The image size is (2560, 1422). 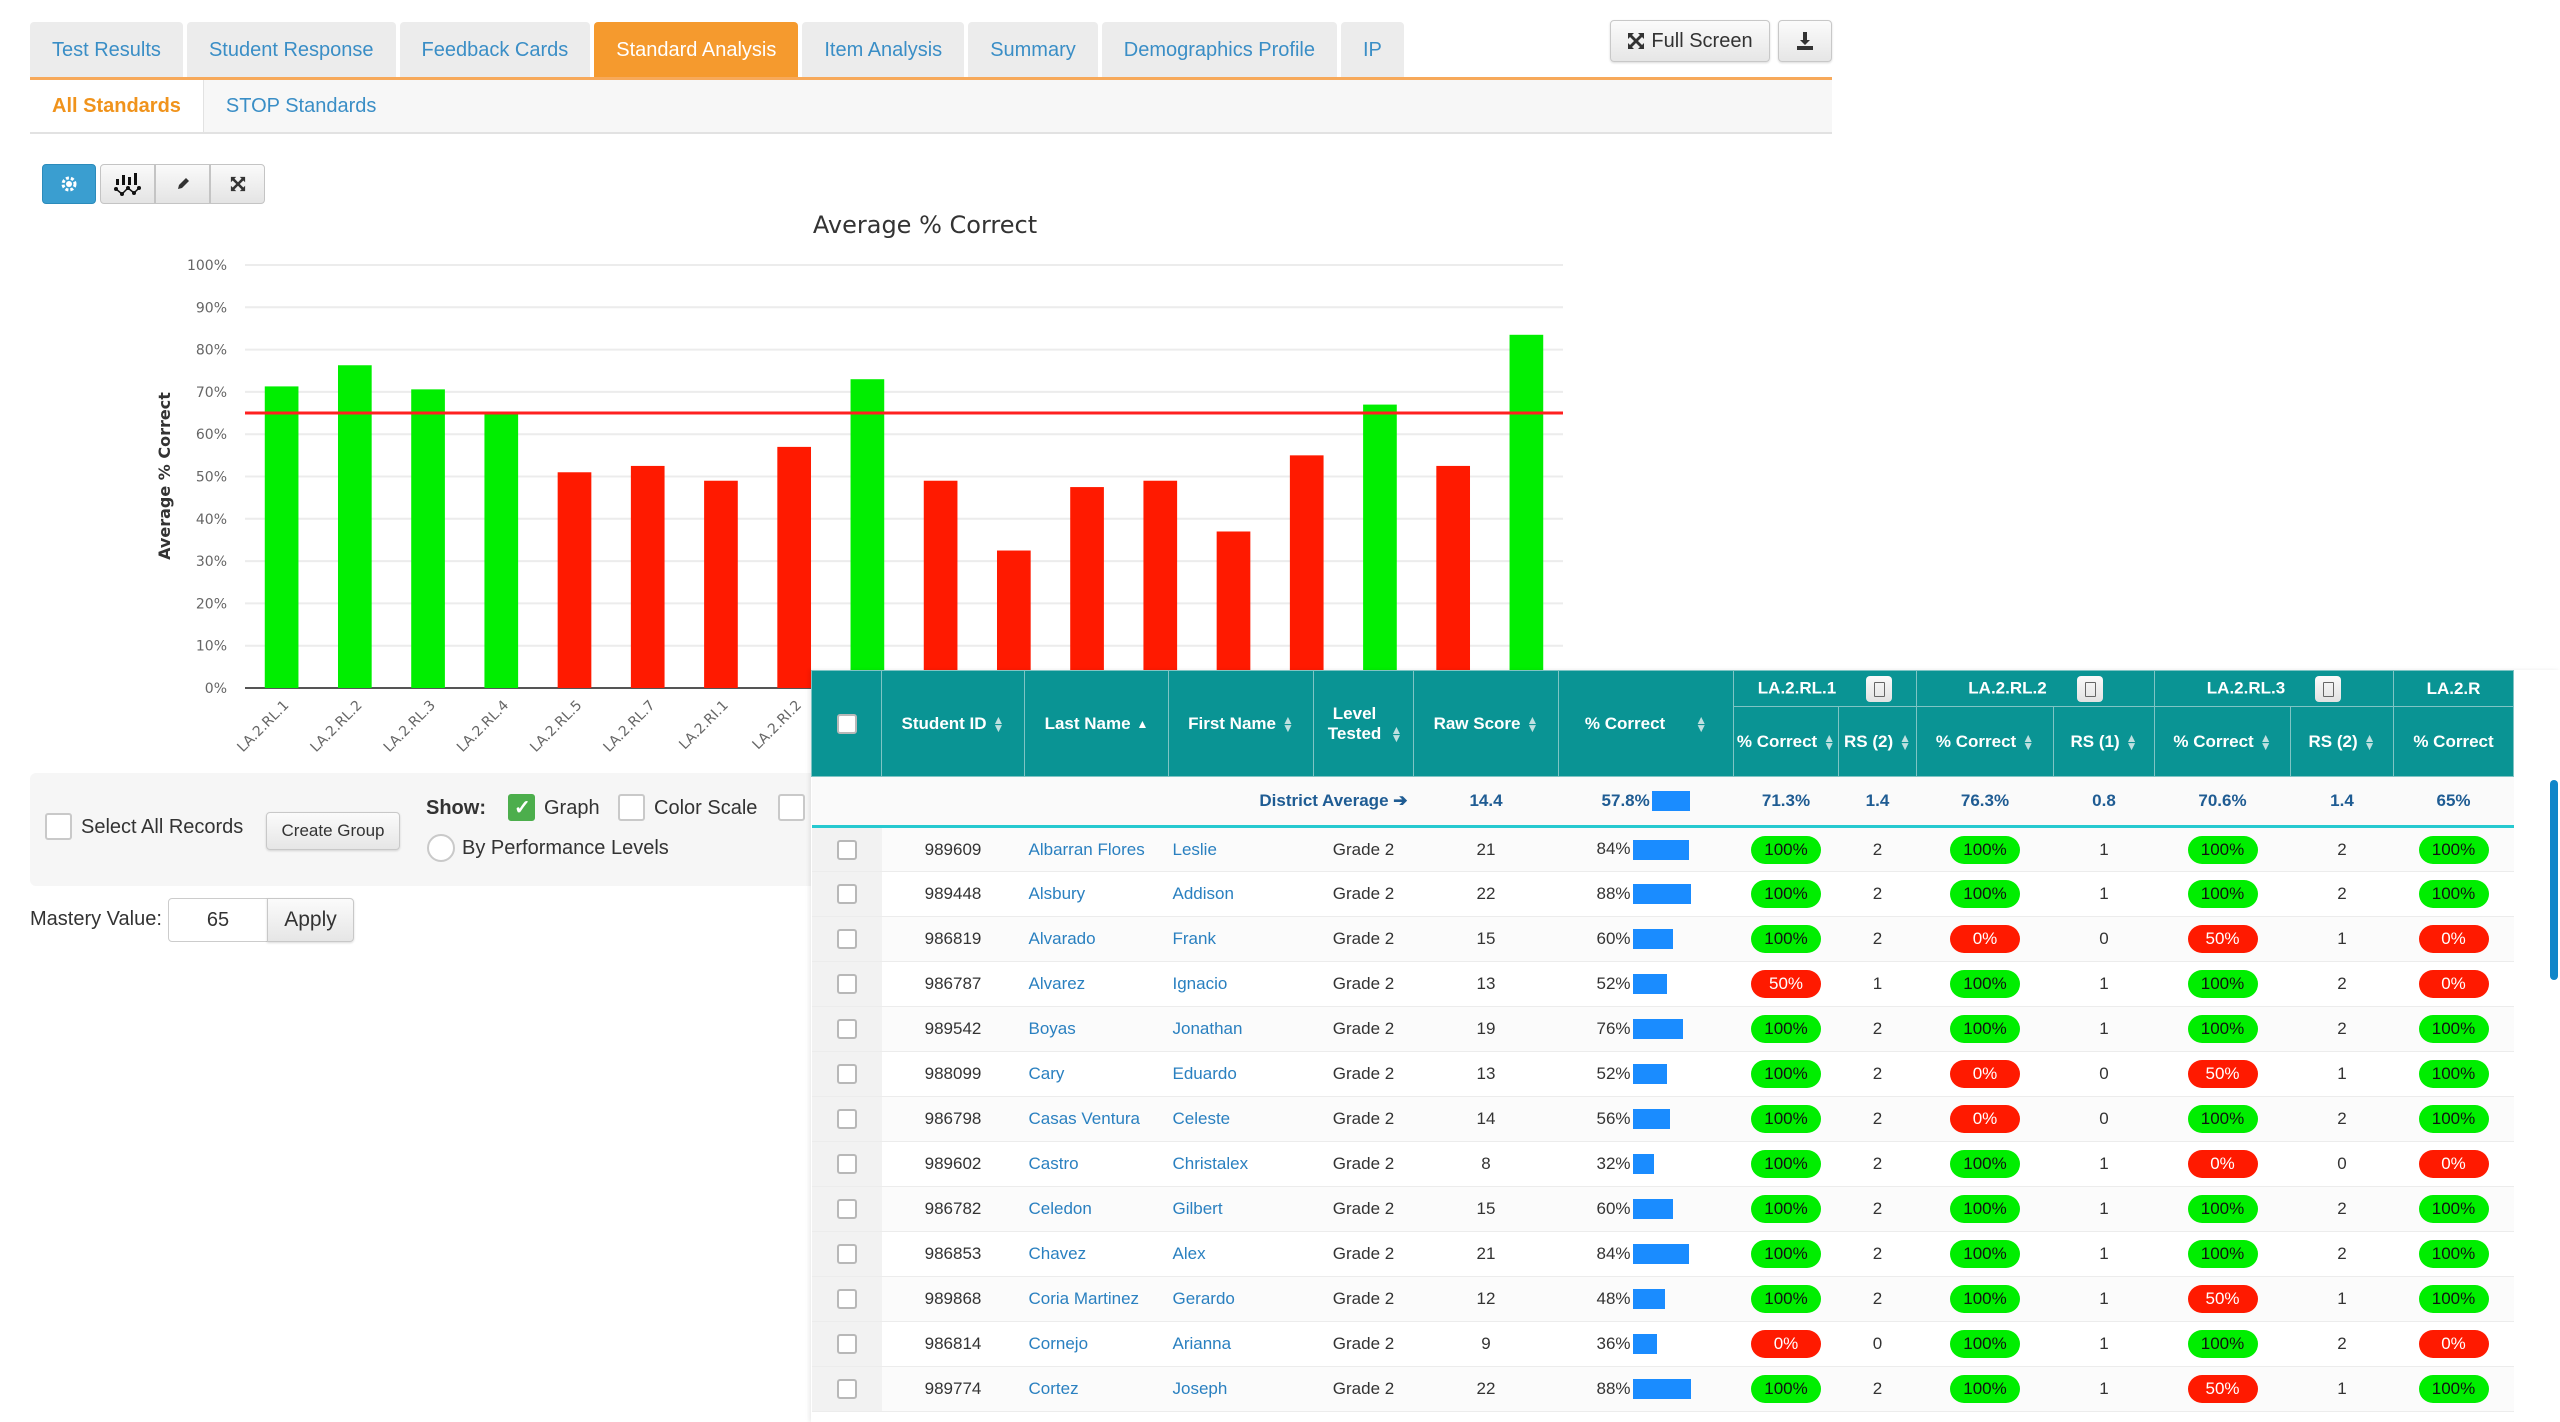 What do you see at coordinates (631, 807) in the screenshot?
I see `color-scale-checkbox` at bounding box center [631, 807].